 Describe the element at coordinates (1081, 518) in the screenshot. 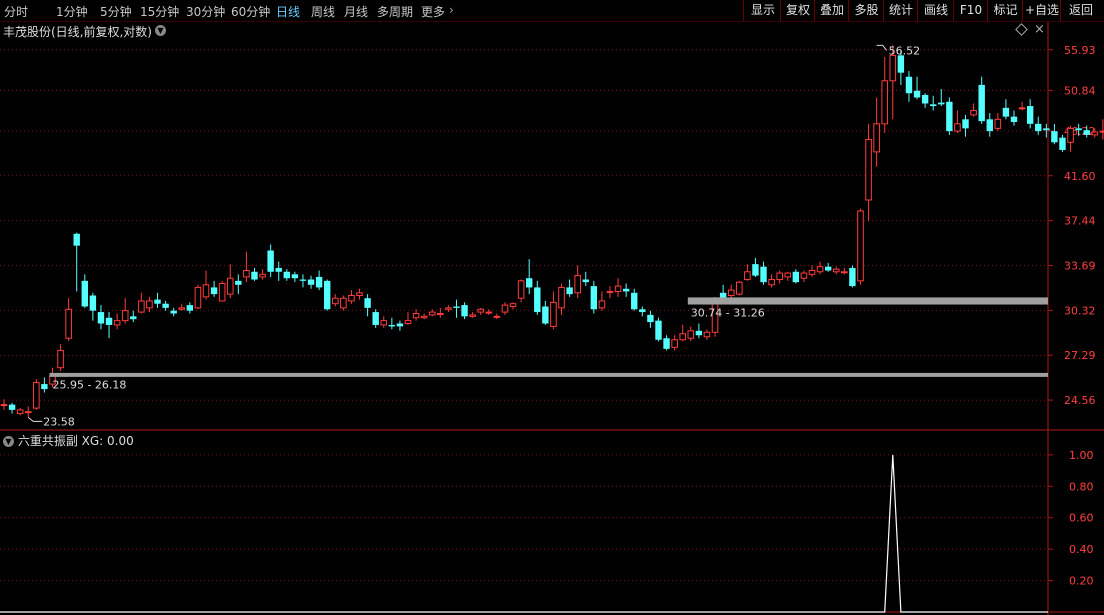

I see `y-tick-label: 0.60` at that location.